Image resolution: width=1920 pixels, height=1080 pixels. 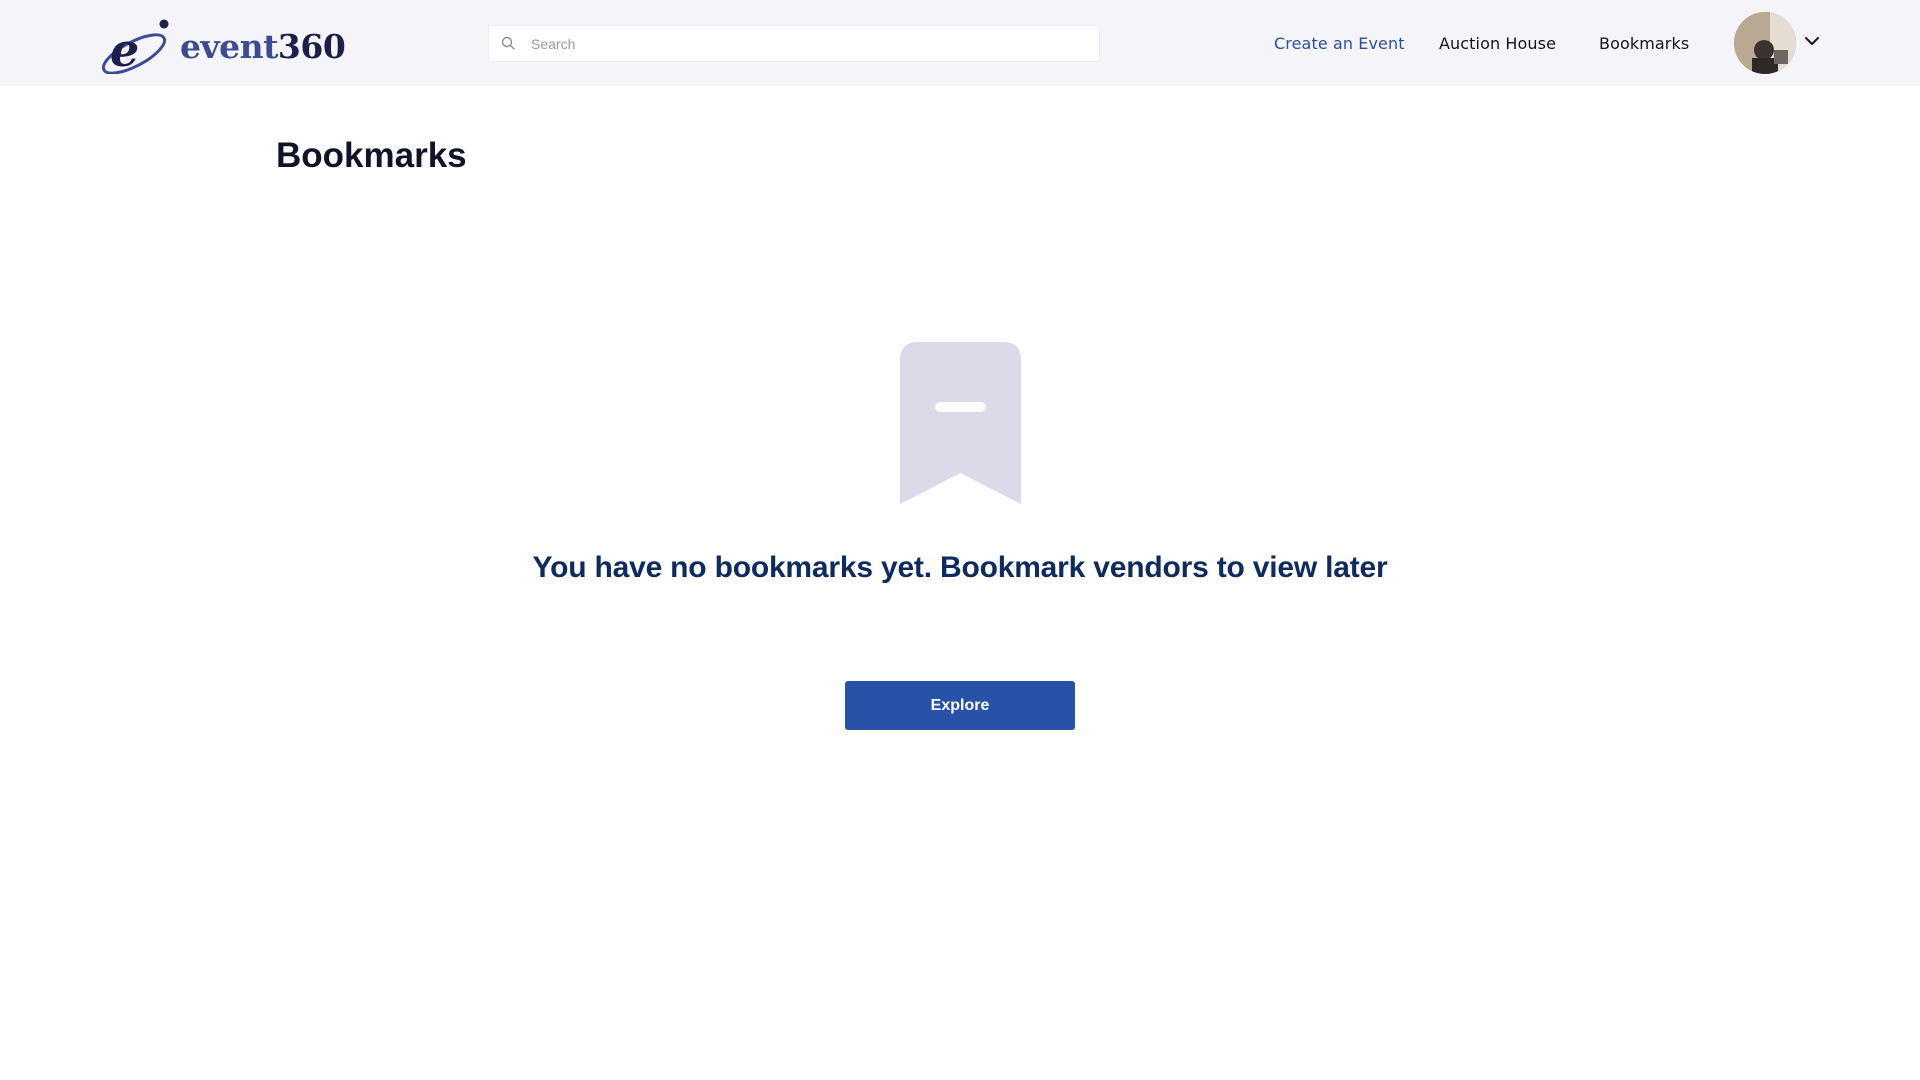 What do you see at coordinates (509, 44) in the screenshot?
I see `search-icon` at bounding box center [509, 44].